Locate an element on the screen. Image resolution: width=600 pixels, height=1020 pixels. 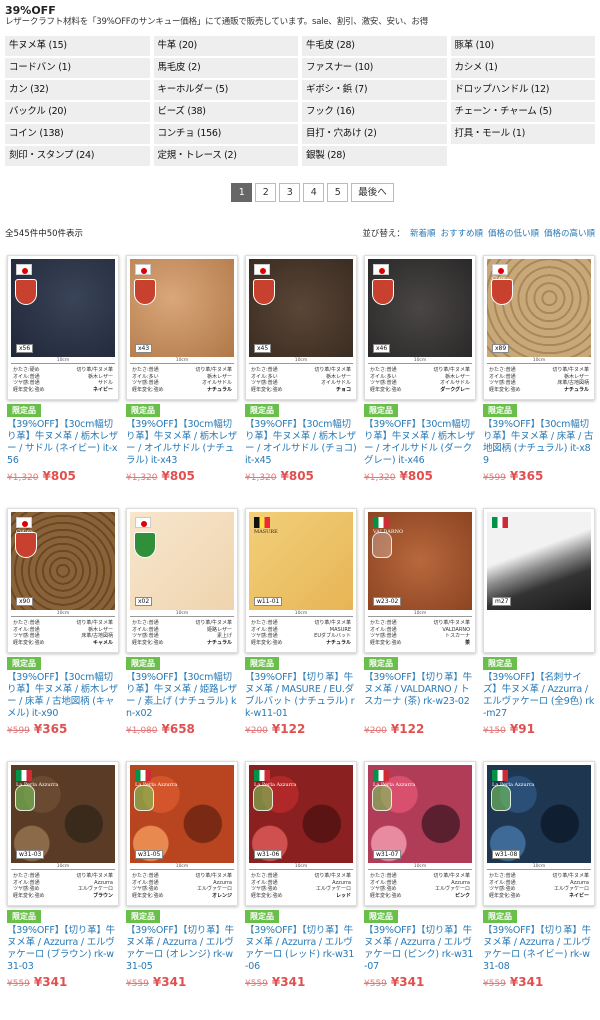
product-code-label: x46 is located at coordinates (382, 348).